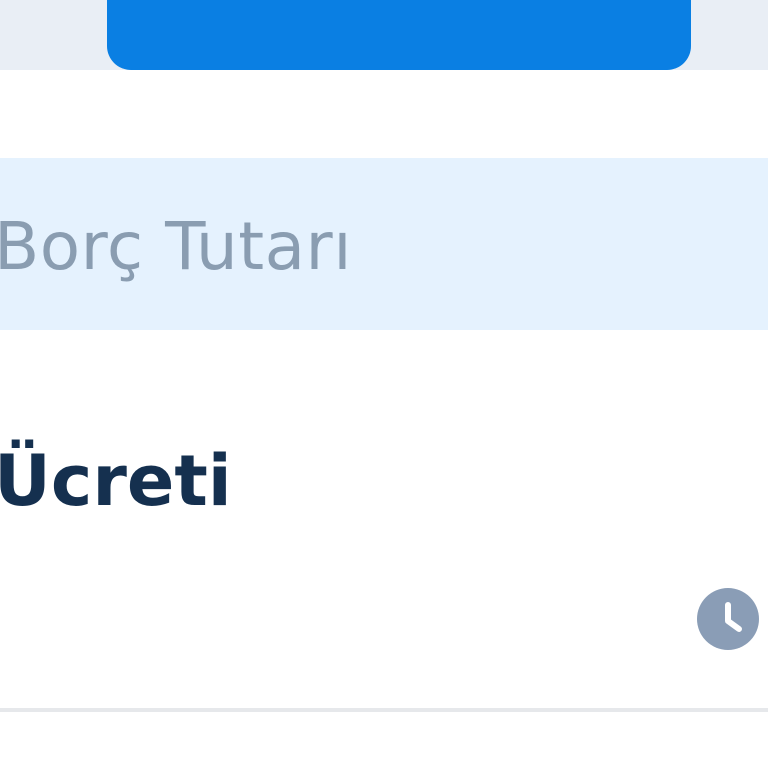 This screenshot has width=768, height=768. Describe the element at coordinates (176, 246) in the screenshot. I see `debt-amount-placeholder: Borç Tutarı` at that location.